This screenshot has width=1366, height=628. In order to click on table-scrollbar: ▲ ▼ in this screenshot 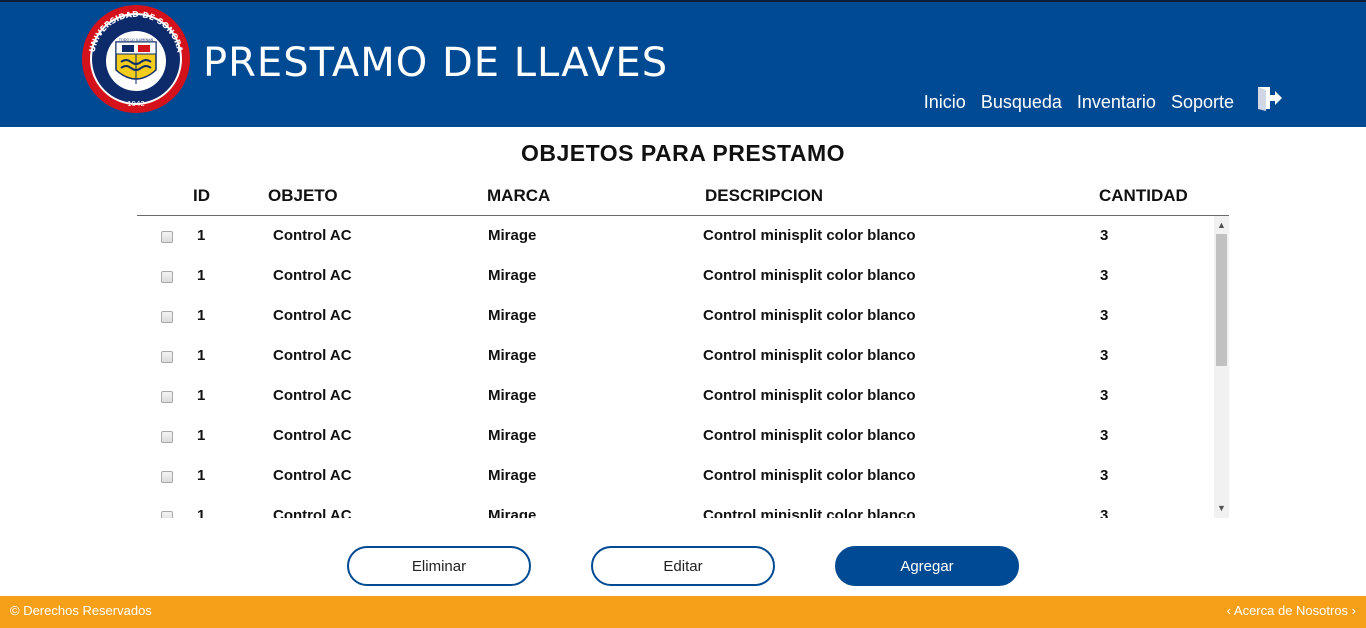, I will do `click(1221, 367)`.